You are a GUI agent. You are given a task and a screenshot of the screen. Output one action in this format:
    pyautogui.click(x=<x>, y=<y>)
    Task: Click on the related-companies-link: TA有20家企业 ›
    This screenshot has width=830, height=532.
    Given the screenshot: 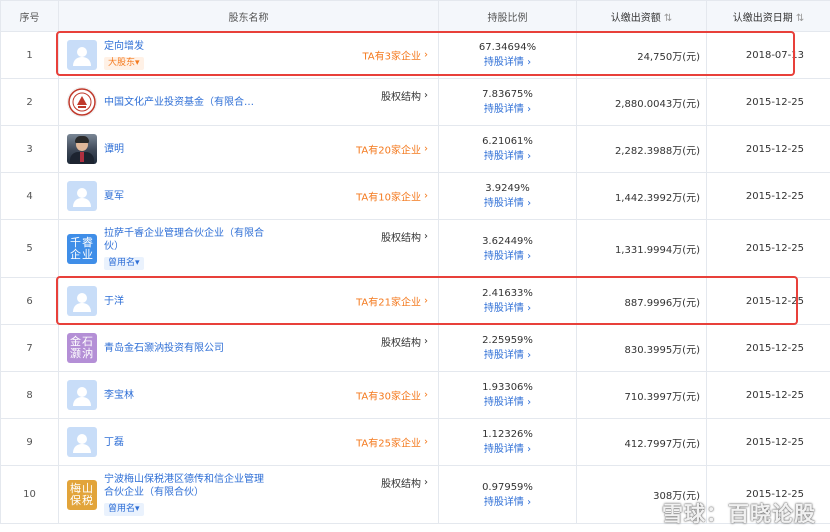 What is the action you would take?
    pyautogui.click(x=392, y=149)
    